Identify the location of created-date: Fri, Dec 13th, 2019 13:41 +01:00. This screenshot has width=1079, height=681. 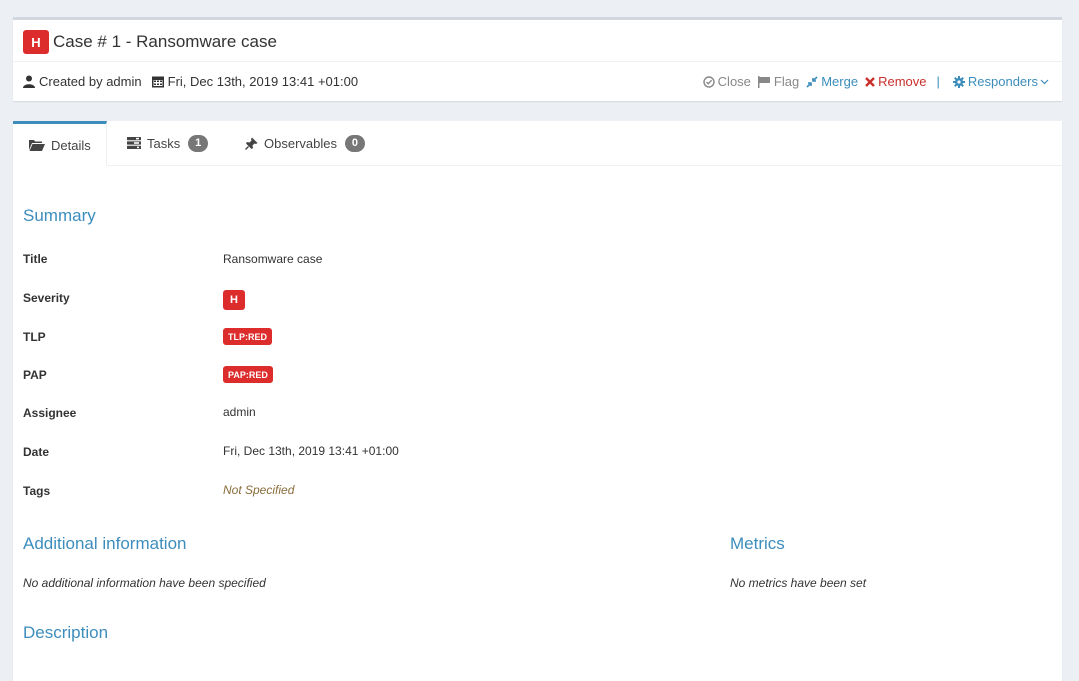
(255, 81).